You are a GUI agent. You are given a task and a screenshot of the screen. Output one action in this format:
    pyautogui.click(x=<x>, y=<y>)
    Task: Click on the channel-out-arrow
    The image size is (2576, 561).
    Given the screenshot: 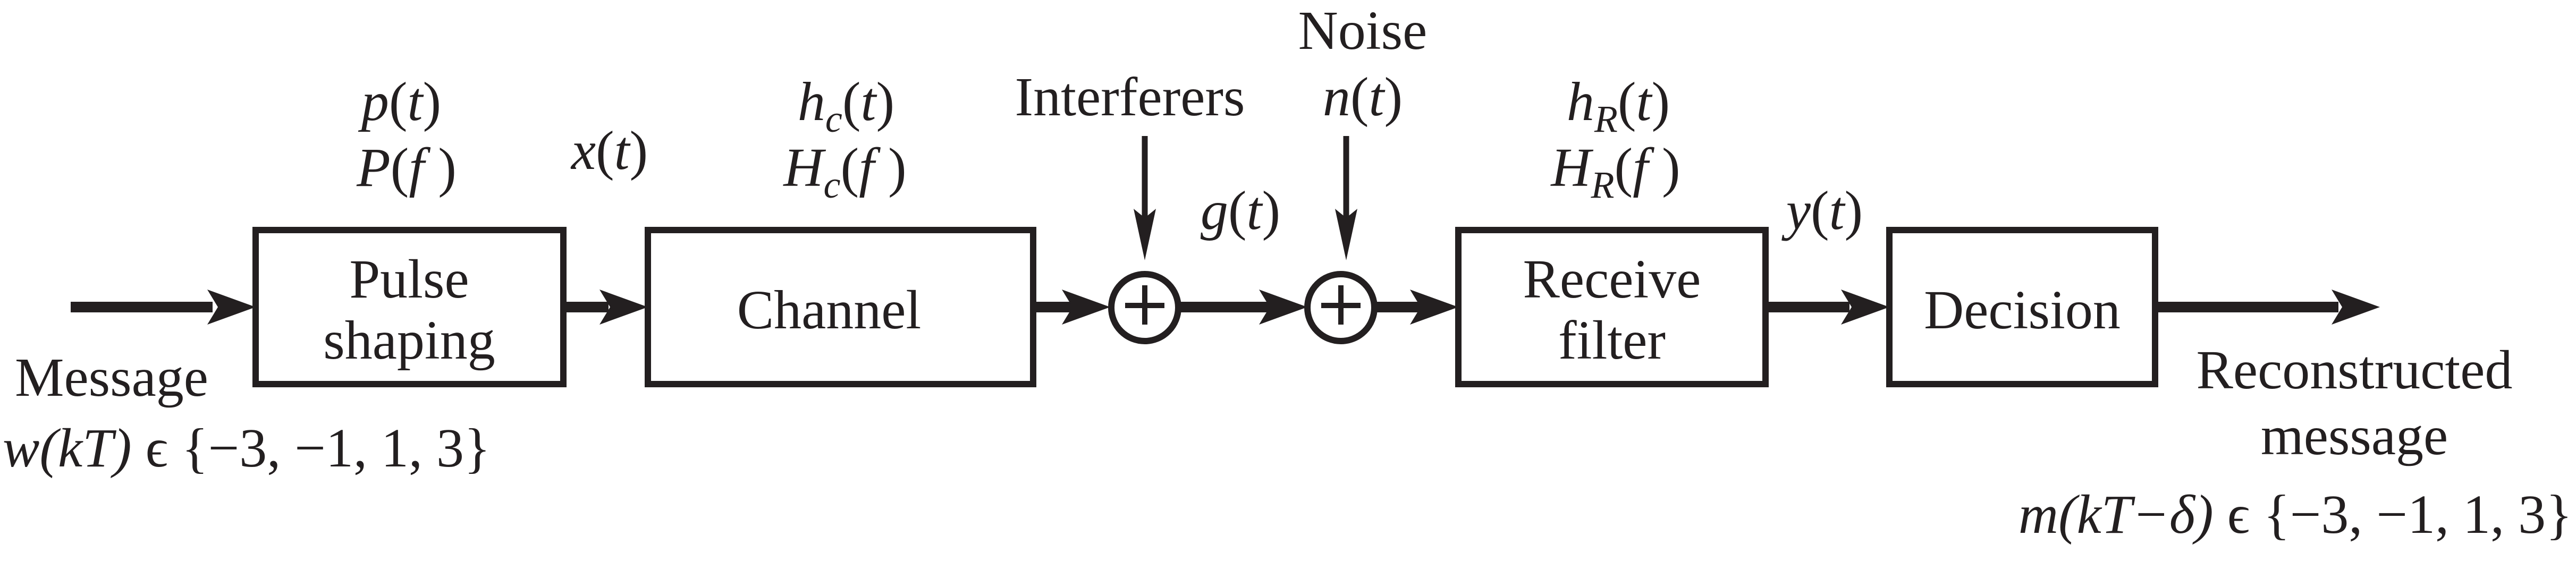 What is the action you would take?
    pyautogui.click(x=1071, y=307)
    